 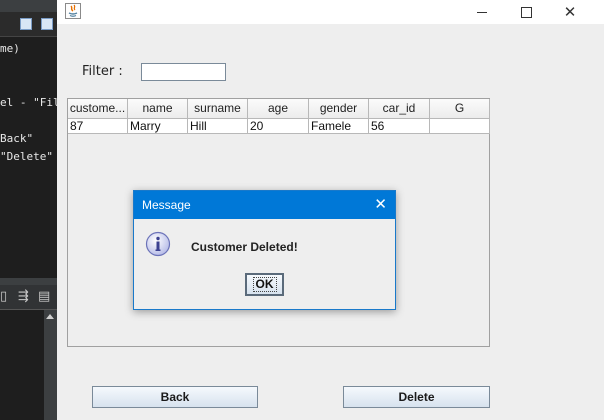 I want to click on dialog-message: Customer Deleted!, so click(x=244, y=247).